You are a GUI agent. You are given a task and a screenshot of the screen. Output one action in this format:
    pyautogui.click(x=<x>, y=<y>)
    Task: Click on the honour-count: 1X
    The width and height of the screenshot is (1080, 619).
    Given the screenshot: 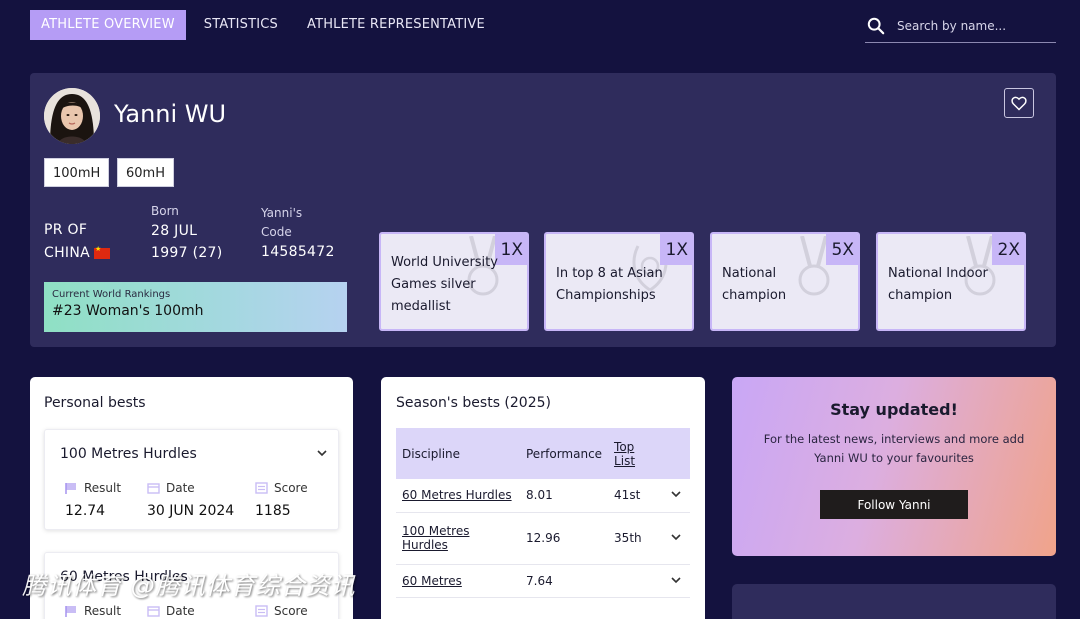 What is the action you would take?
    pyautogui.click(x=675, y=249)
    